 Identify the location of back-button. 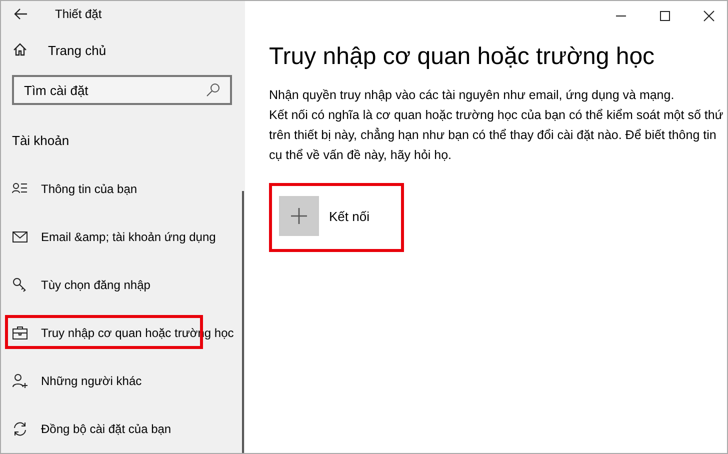
(20, 14).